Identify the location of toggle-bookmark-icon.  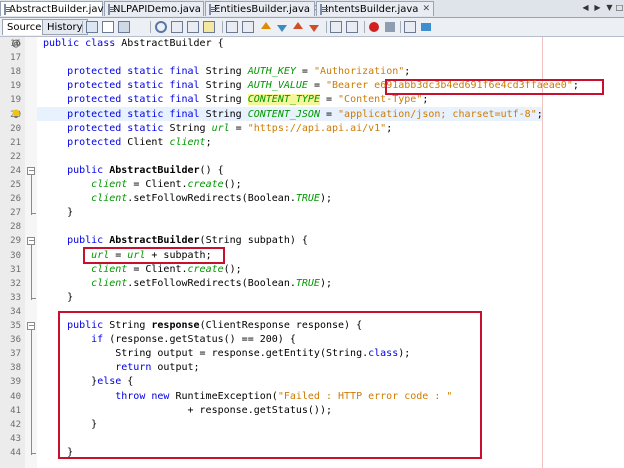
(298, 27).